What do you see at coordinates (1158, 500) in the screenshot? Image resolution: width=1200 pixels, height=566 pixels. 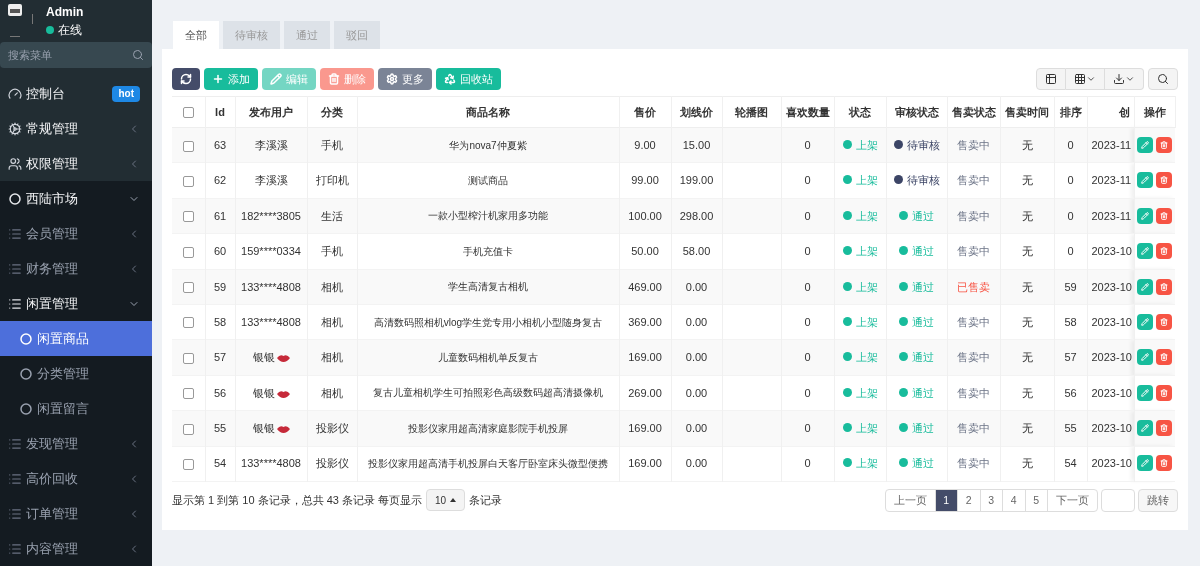 I see `jump-button: 跳转` at bounding box center [1158, 500].